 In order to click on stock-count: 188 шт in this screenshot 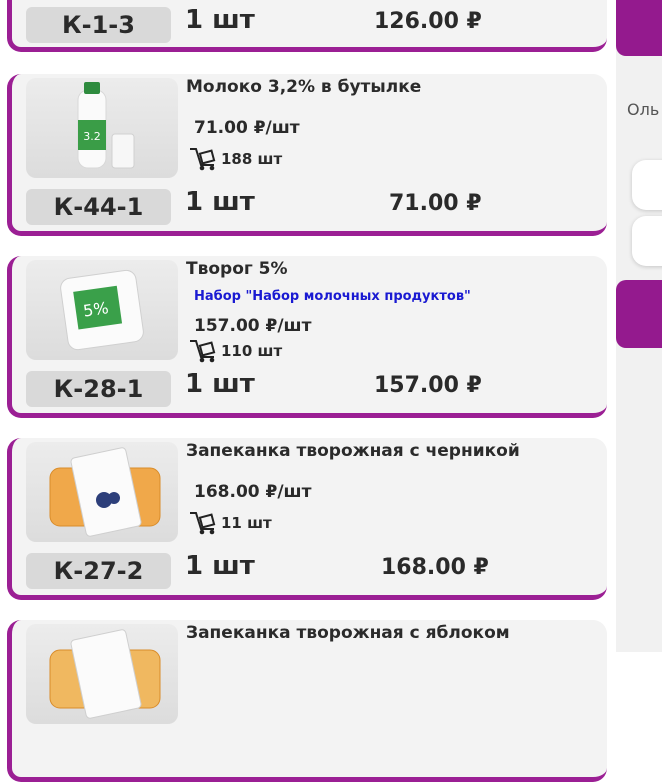, I will do `click(252, 159)`.